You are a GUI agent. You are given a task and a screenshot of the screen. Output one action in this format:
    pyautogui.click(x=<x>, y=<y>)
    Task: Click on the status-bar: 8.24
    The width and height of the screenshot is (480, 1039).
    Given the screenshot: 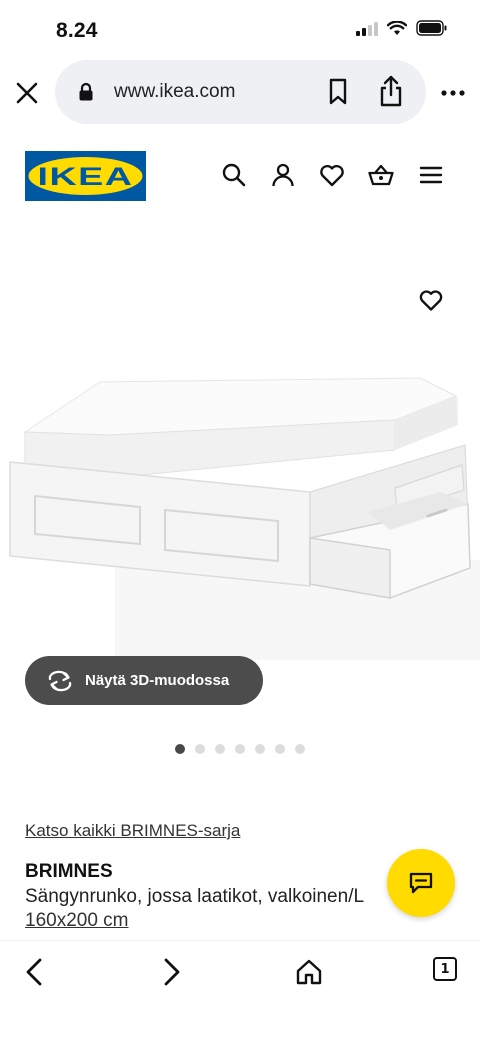 What is the action you would take?
    pyautogui.click(x=240, y=29)
    